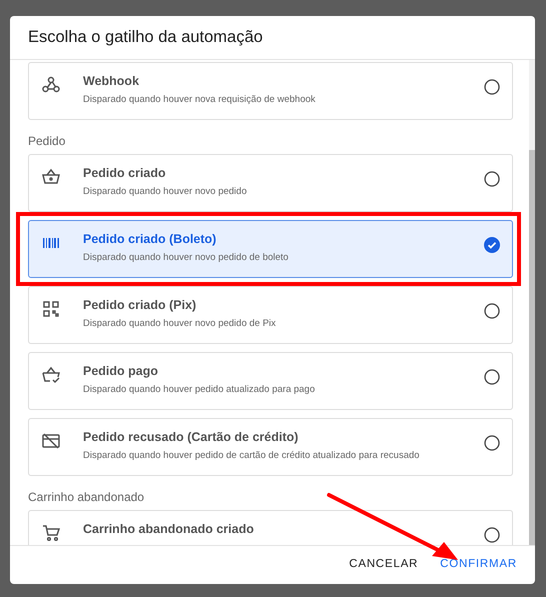 The image size is (546, 597). What do you see at coordinates (199, 390) in the screenshot?
I see `option-description: Disparado quando houver pedido atualizado para pago` at bounding box center [199, 390].